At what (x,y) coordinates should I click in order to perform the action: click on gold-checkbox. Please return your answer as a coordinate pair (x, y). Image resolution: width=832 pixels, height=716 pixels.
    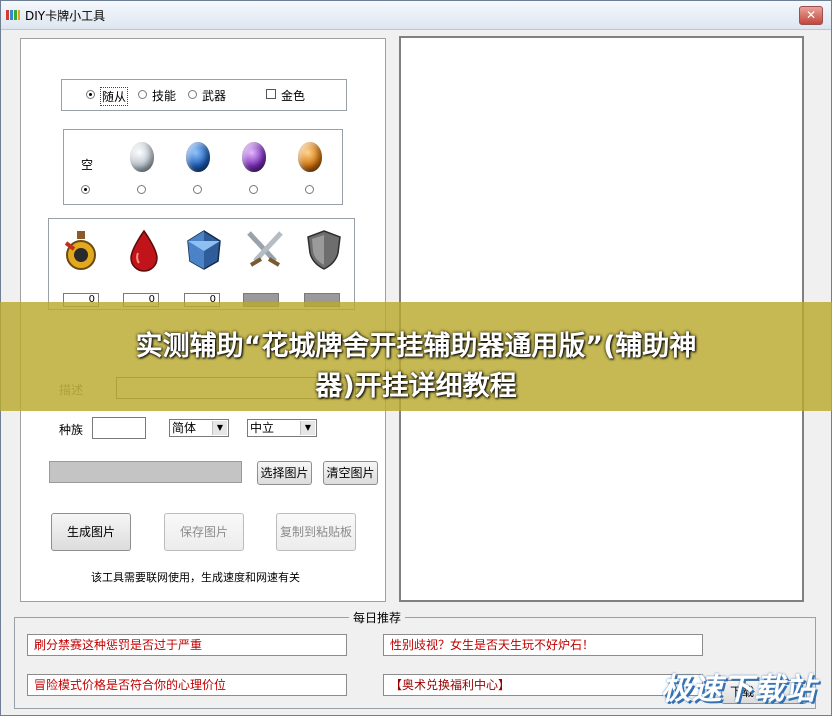
    Looking at the image, I should click on (271, 94).